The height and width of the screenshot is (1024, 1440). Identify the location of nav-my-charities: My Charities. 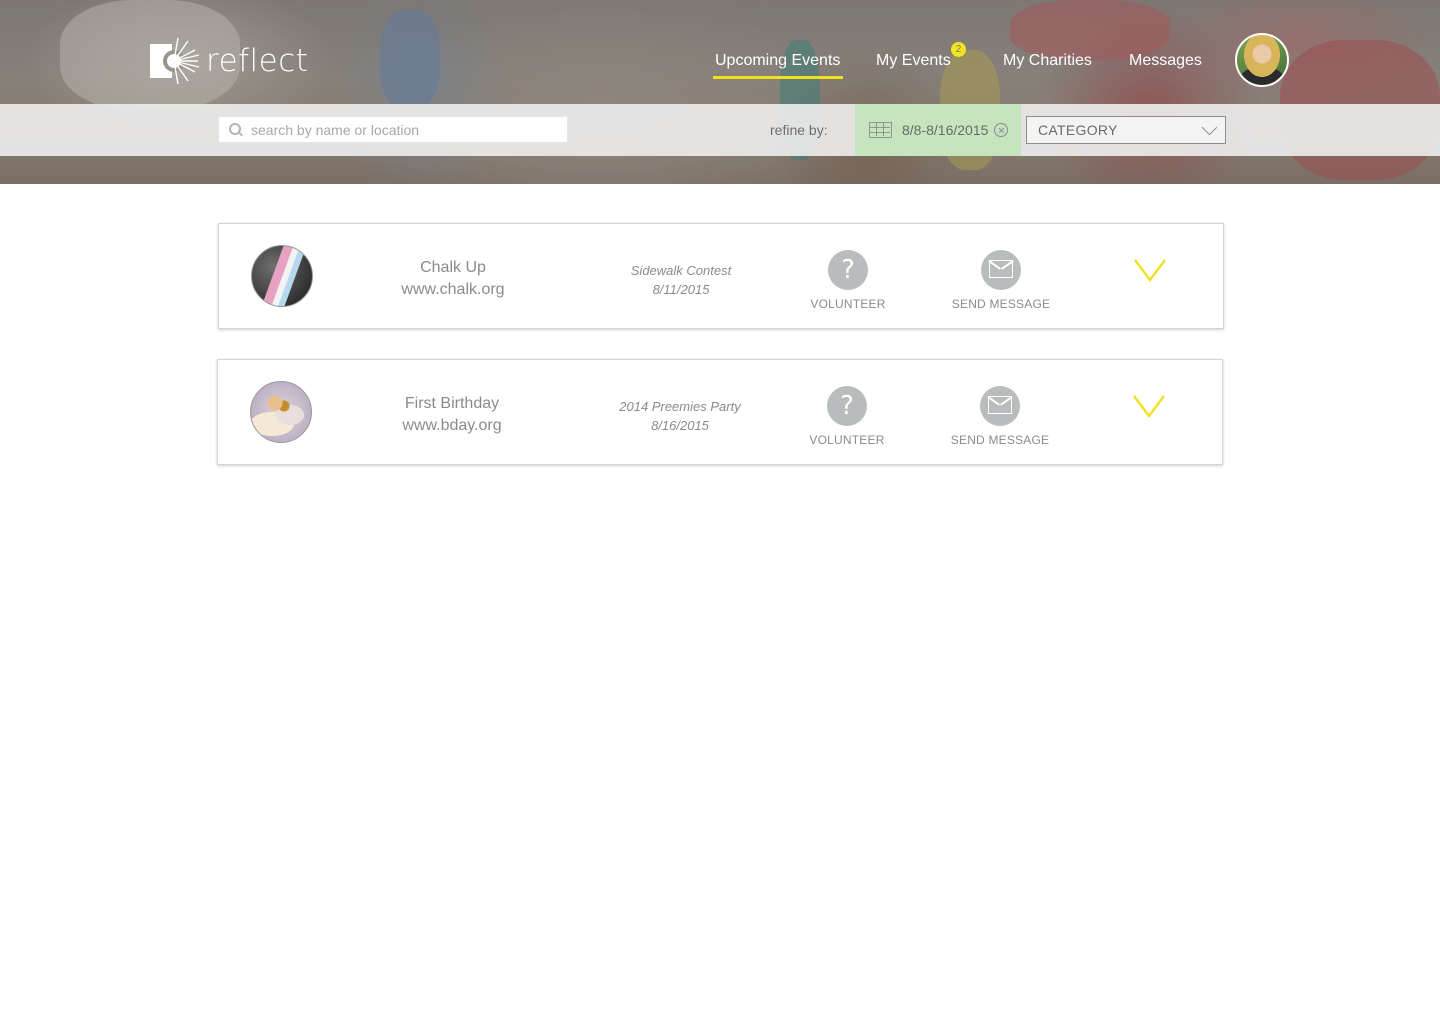
(1047, 61).